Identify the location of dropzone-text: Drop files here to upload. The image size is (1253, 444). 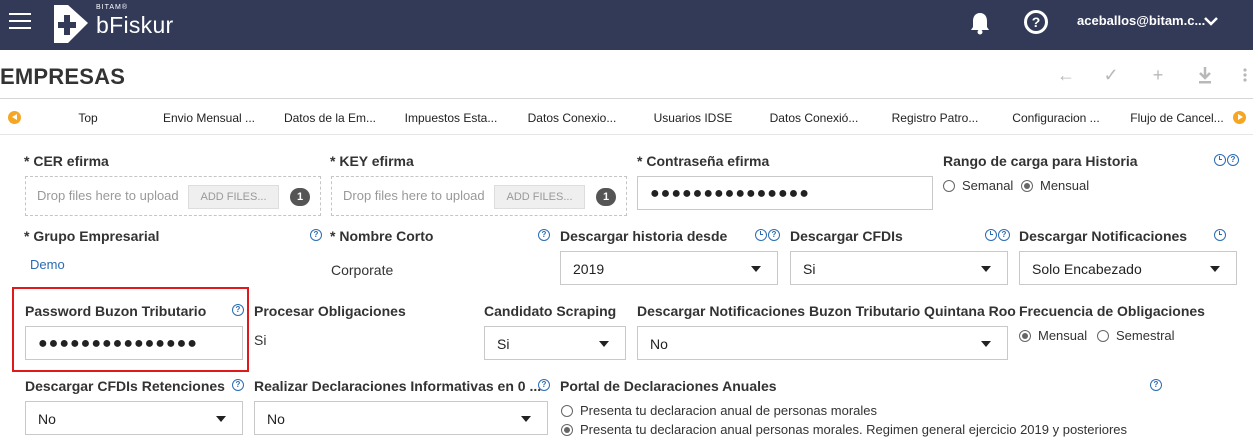
(108, 195).